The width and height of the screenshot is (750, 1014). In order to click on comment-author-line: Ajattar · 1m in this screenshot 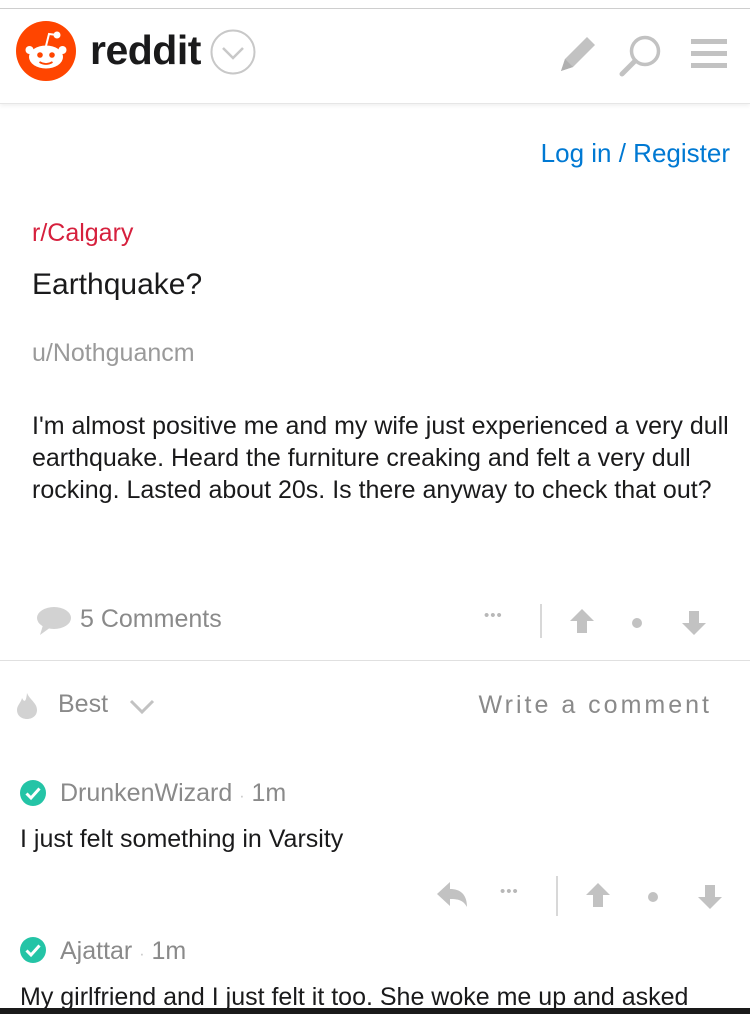, I will do `click(123, 951)`.